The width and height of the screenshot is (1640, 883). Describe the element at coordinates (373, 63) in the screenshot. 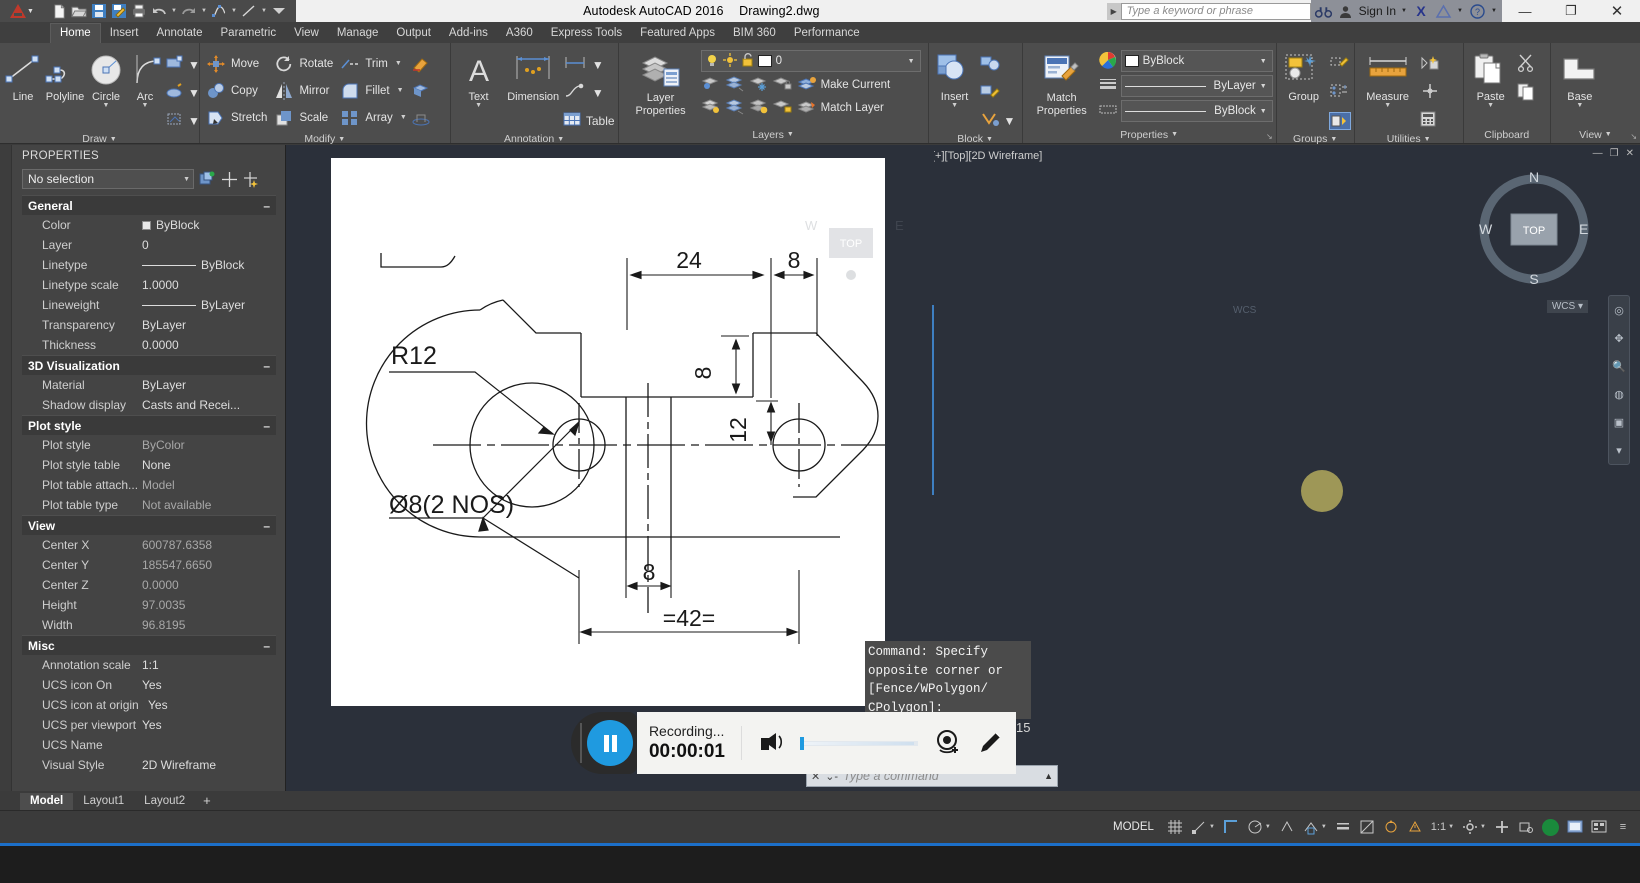

I see `modify-trim-button: Trim ▼` at that location.